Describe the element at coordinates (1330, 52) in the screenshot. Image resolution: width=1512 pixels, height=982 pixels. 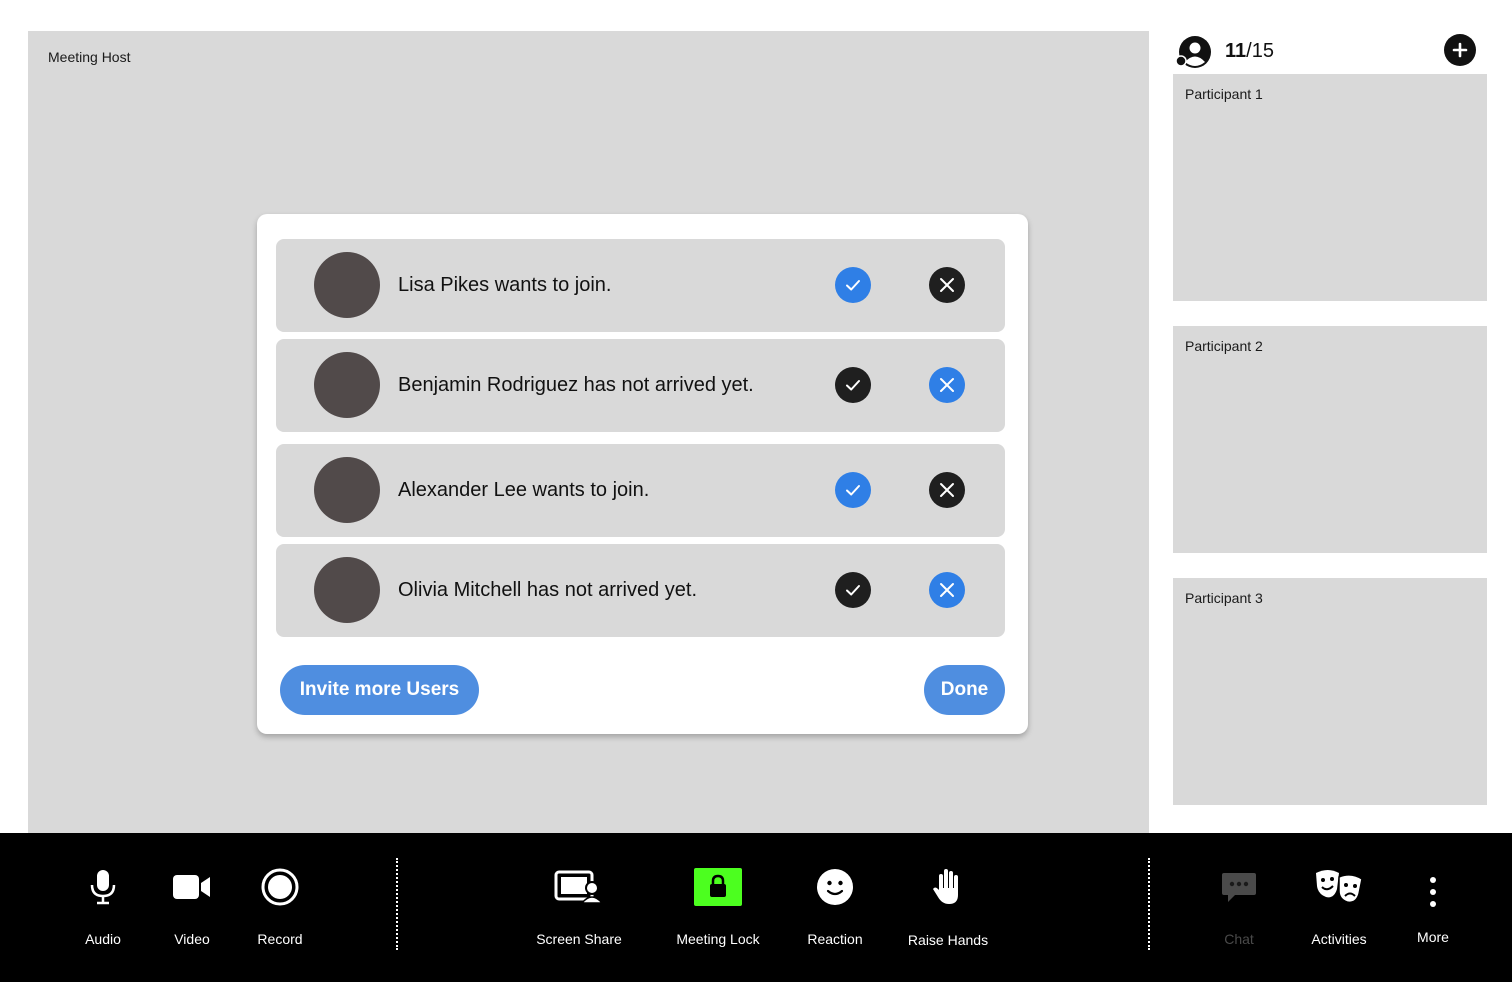
I see `participants-header: 11/15` at that location.